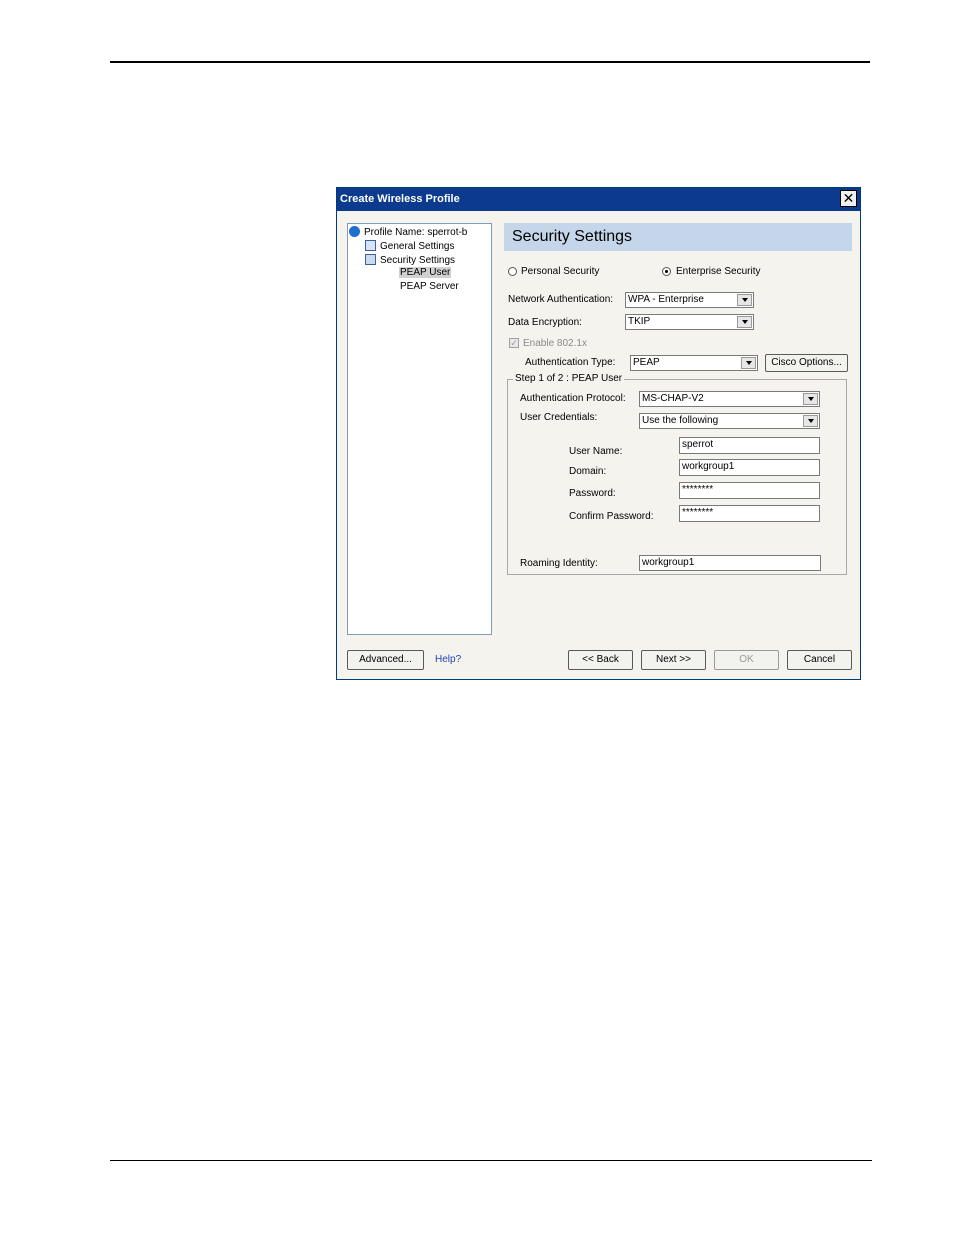 Image resolution: width=954 pixels, height=1235 pixels. Describe the element at coordinates (491, 1160) in the screenshot. I see `page-bottom-rule` at that location.